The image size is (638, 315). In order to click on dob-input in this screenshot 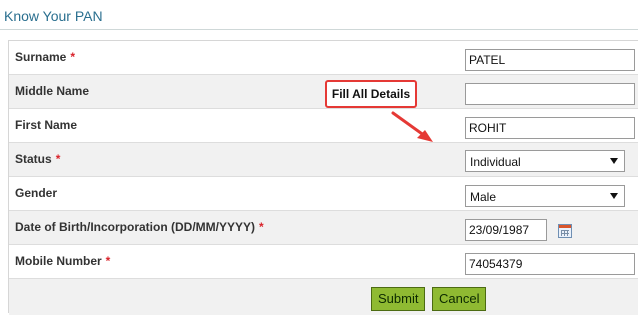, I will do `click(506, 230)`.